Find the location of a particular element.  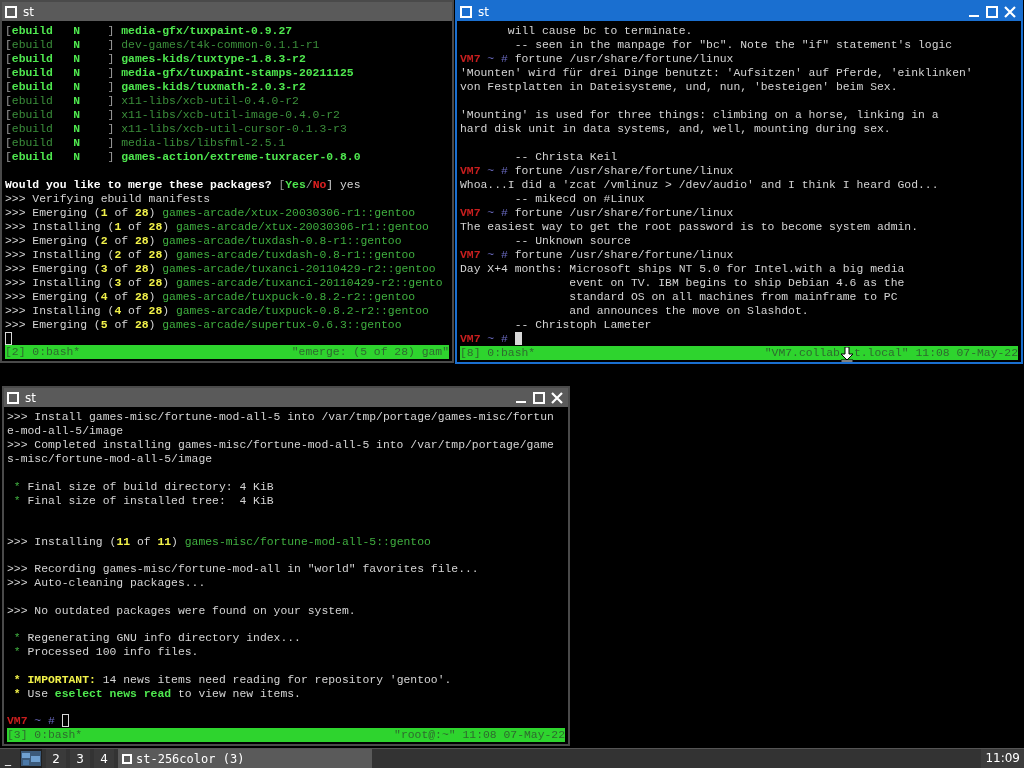

terminal-text: dev-games/t4k-common-0.1.1-r1 is located at coordinates (220, 45).